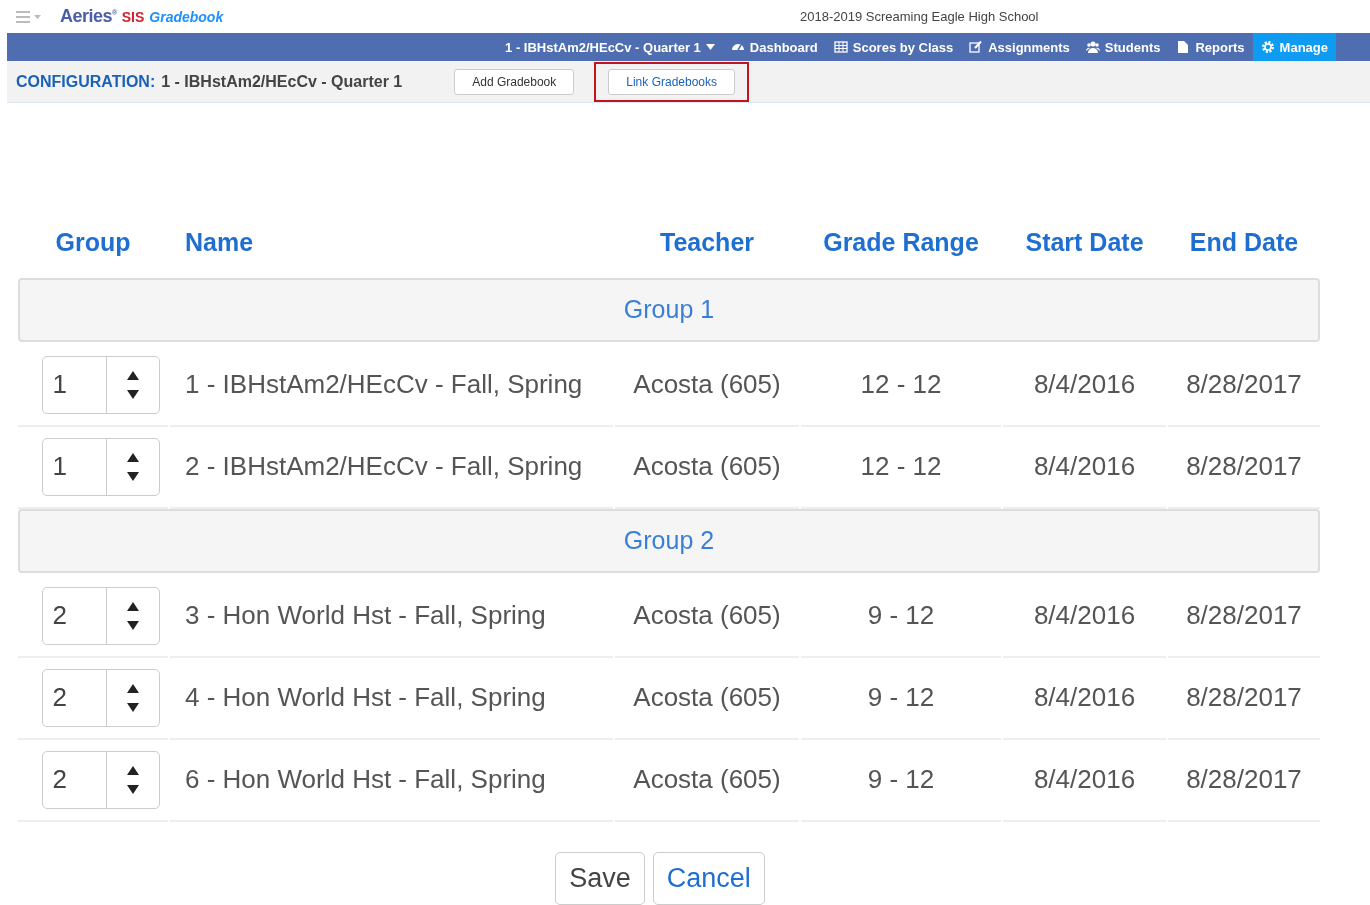  I want to click on users-icon, so click(1092, 47).